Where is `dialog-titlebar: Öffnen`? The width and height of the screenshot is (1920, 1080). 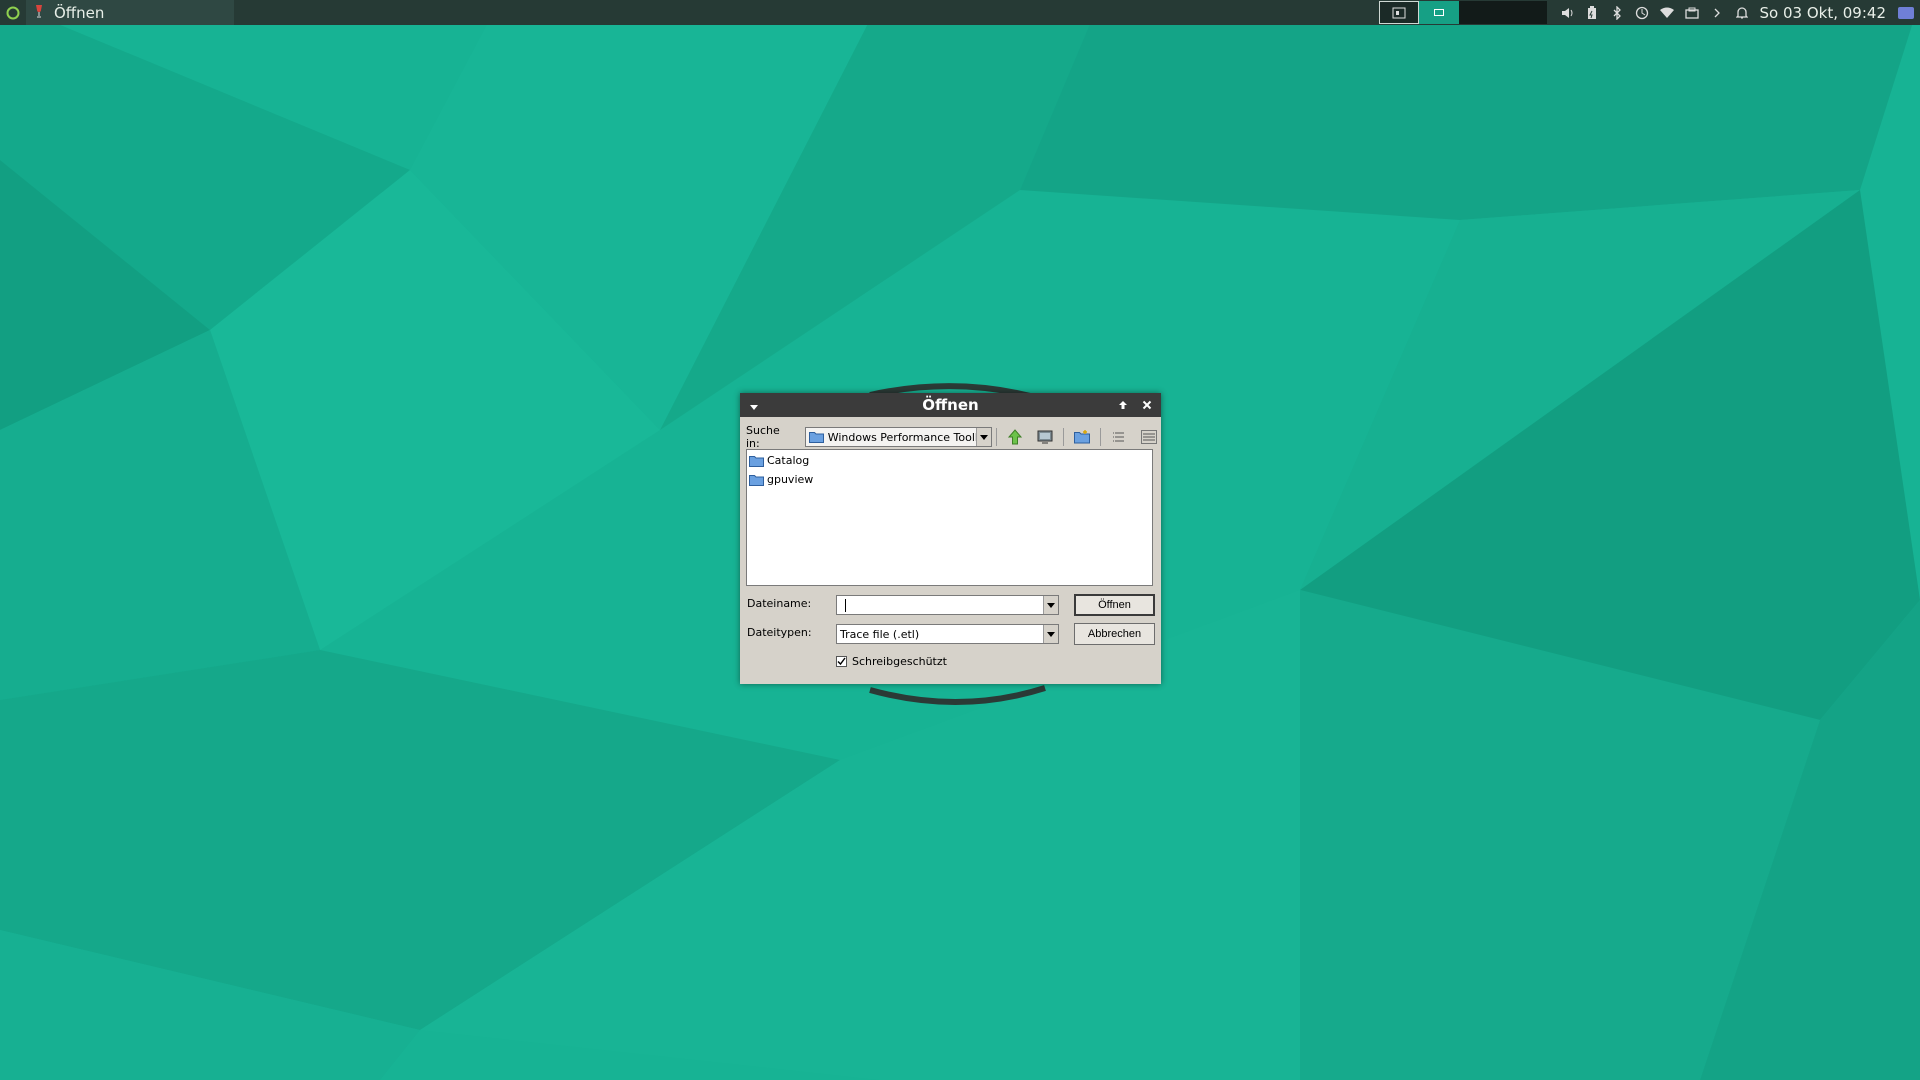
dialog-titlebar: Öffnen is located at coordinates (950, 405).